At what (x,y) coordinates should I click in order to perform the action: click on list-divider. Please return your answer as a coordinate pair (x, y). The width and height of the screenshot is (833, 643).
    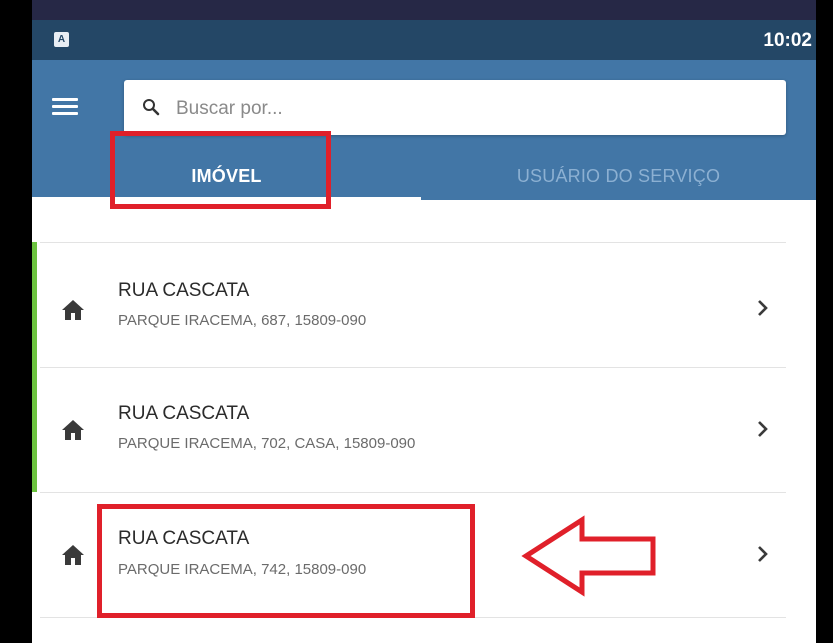
    Looking at the image, I should click on (413, 617).